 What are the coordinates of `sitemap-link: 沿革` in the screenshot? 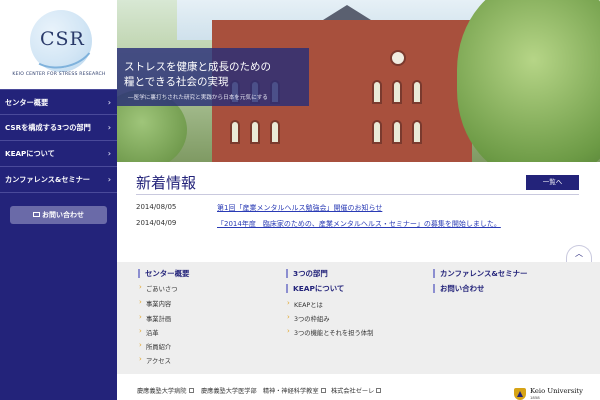 It's located at (148, 332).